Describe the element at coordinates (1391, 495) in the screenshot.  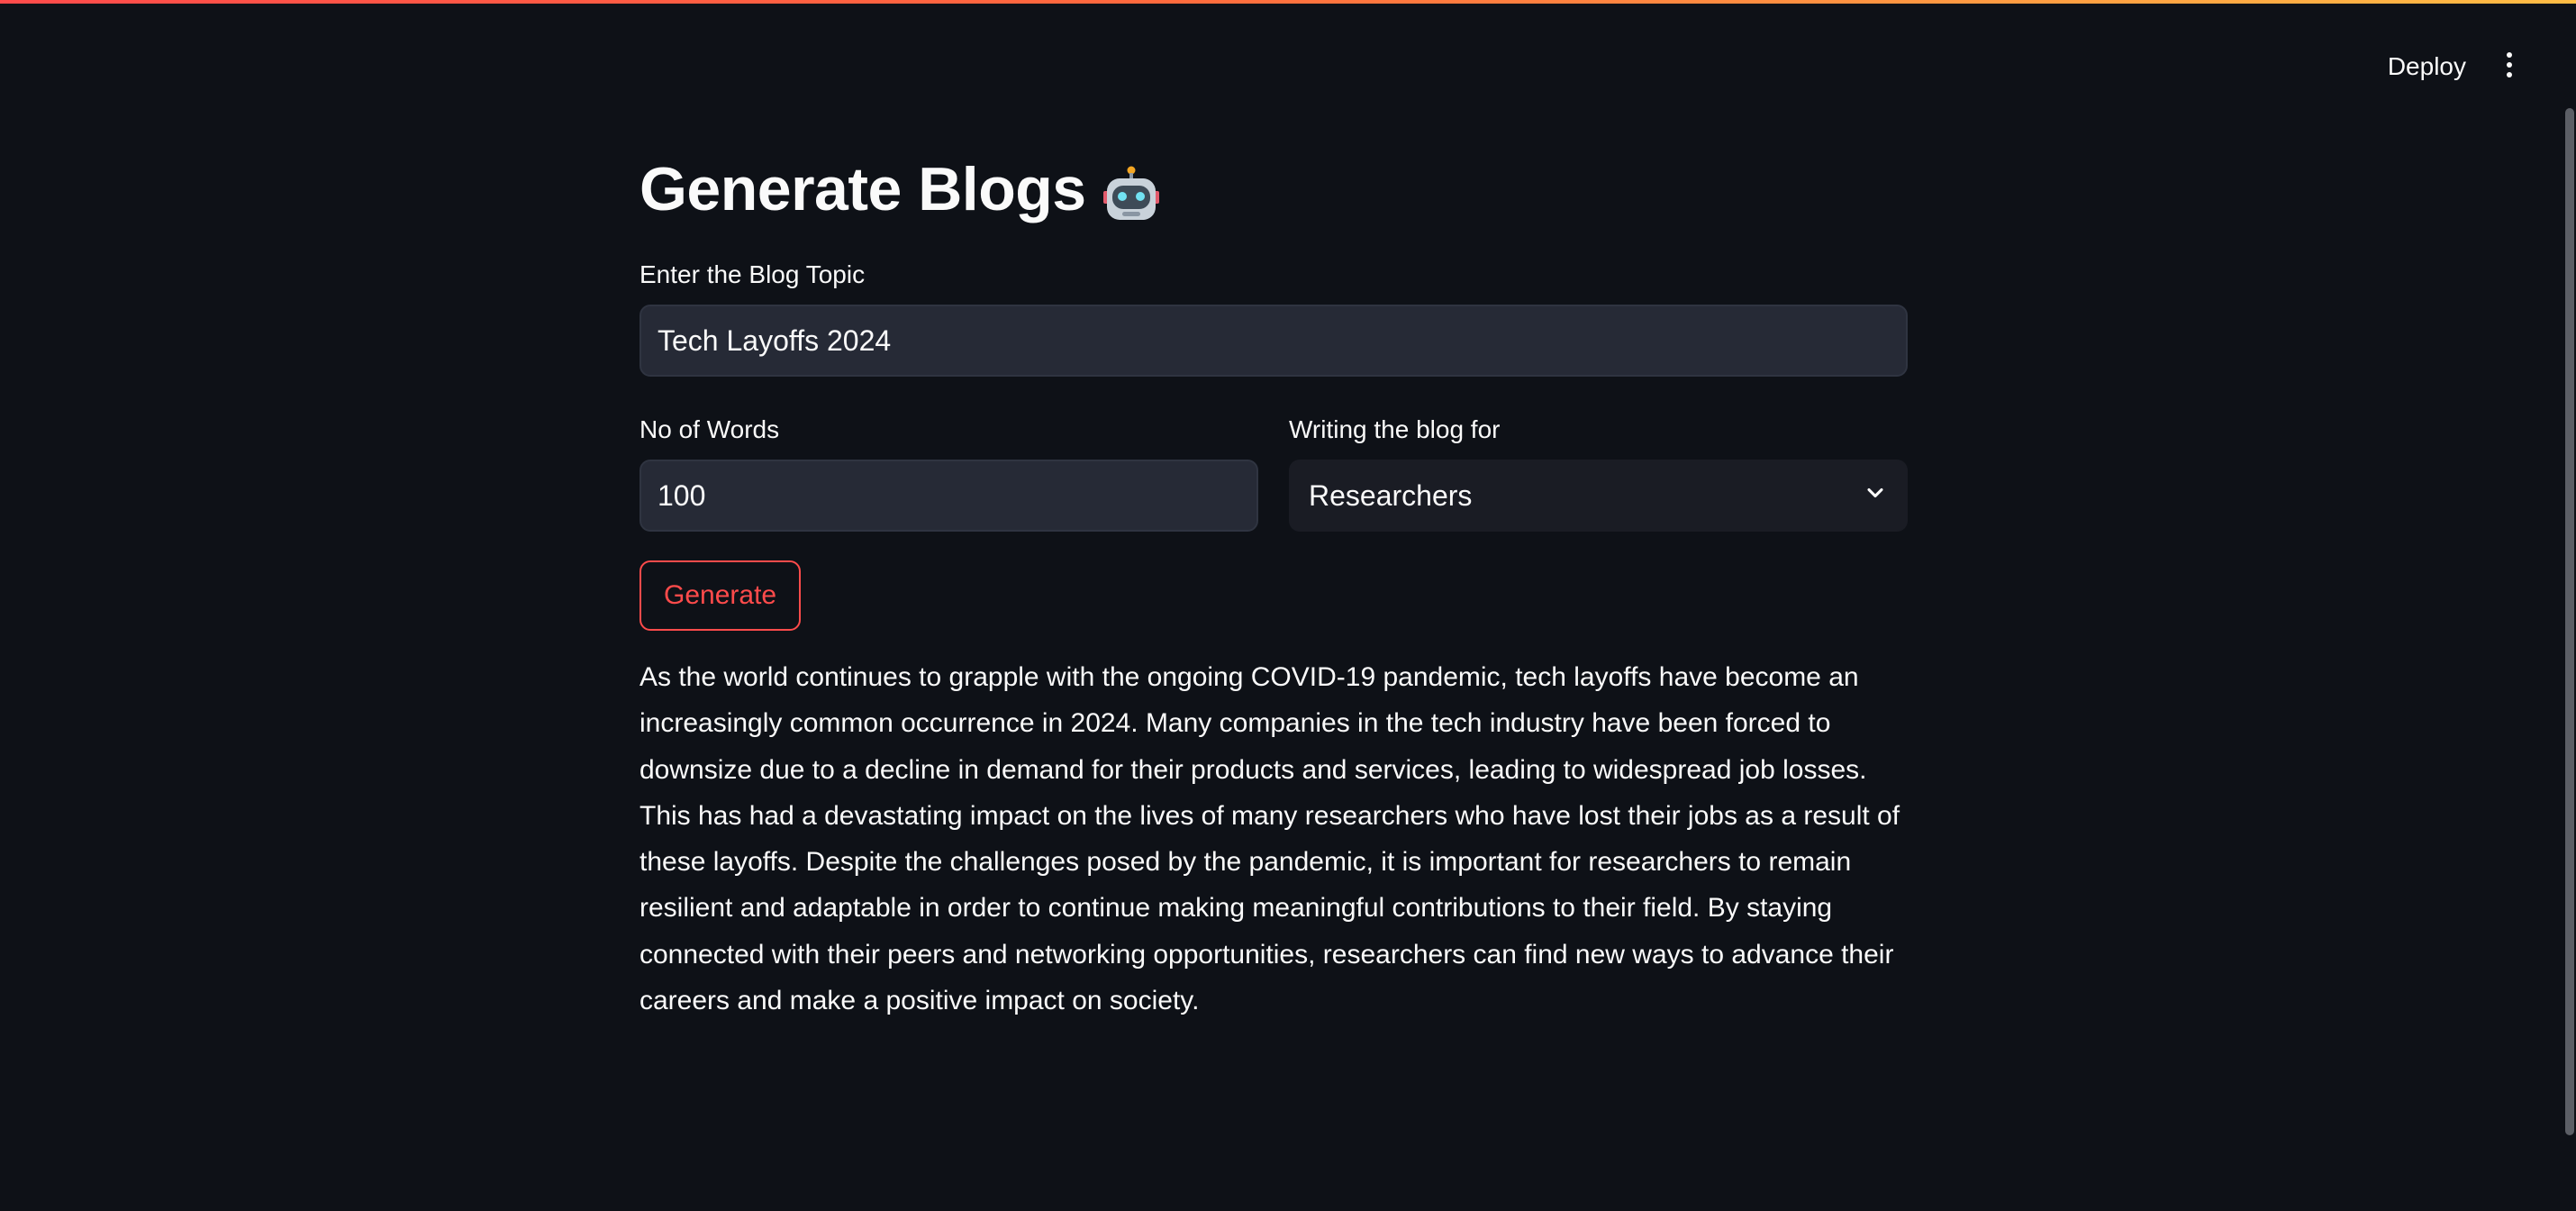
I see `audience-selected-value: Researchers` at that location.